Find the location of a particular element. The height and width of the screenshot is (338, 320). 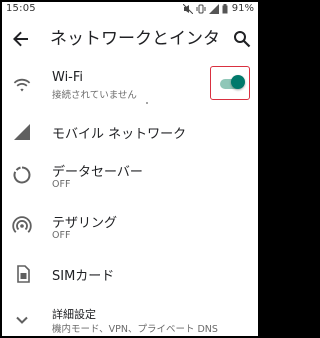

status-time: 15:05 is located at coordinates (21, 8).